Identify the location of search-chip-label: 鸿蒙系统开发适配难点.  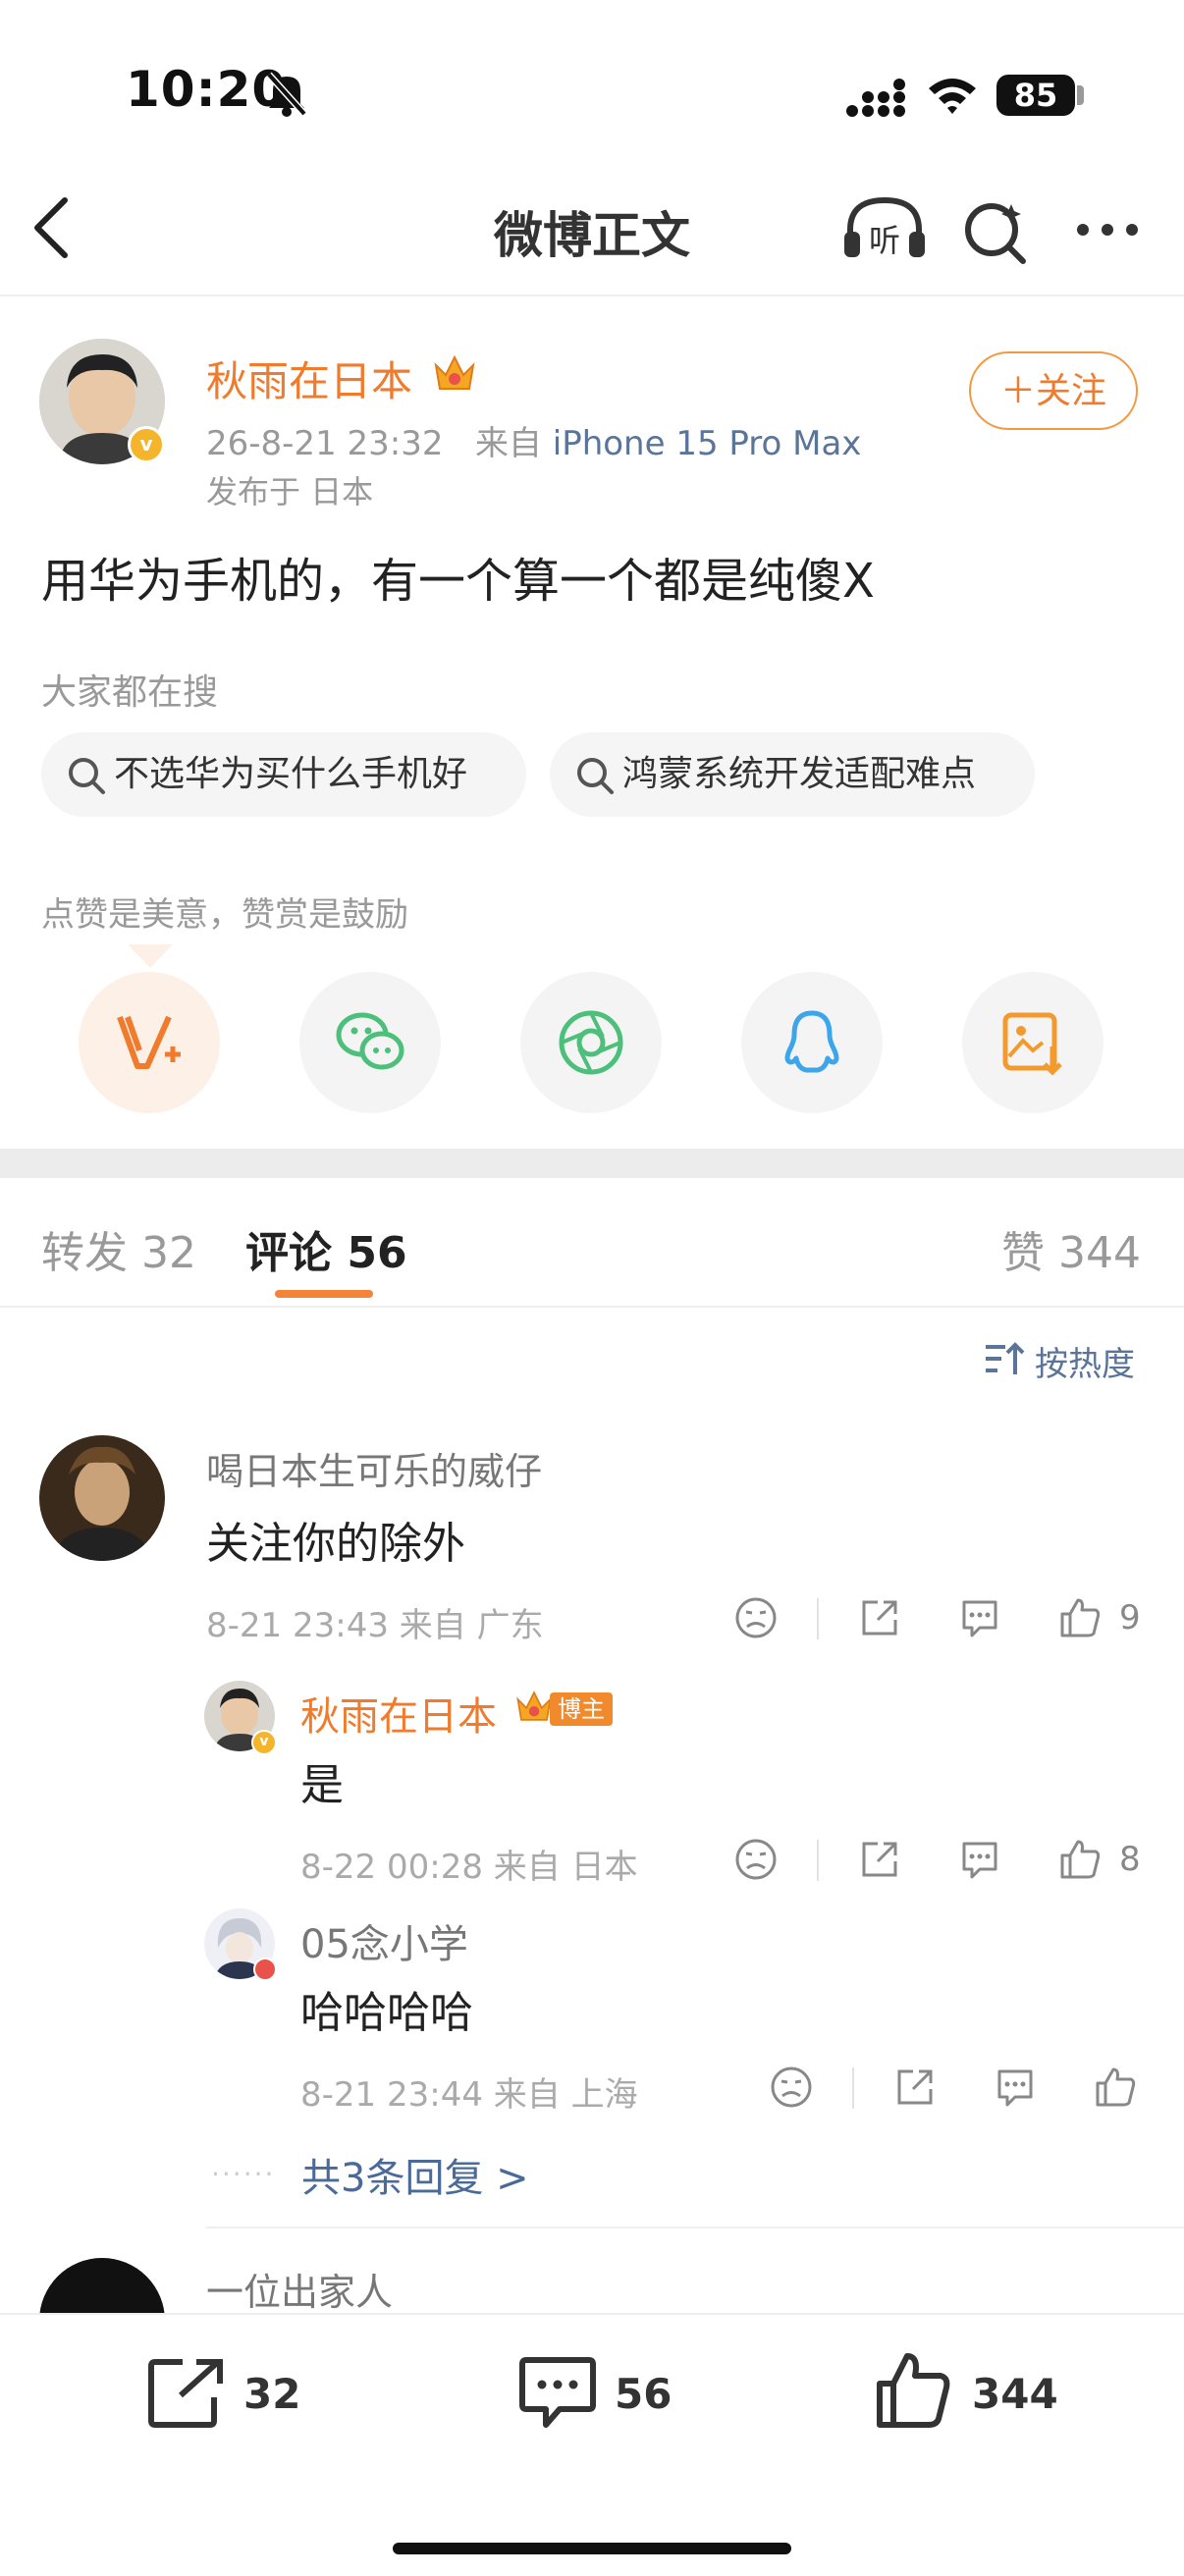
(799, 774).